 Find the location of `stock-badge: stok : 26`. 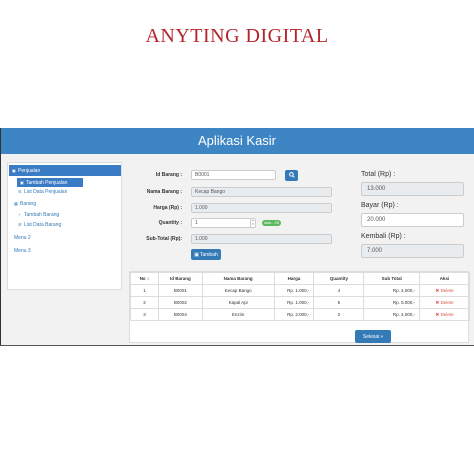

stock-badge: stok : 26 is located at coordinates (272, 223).